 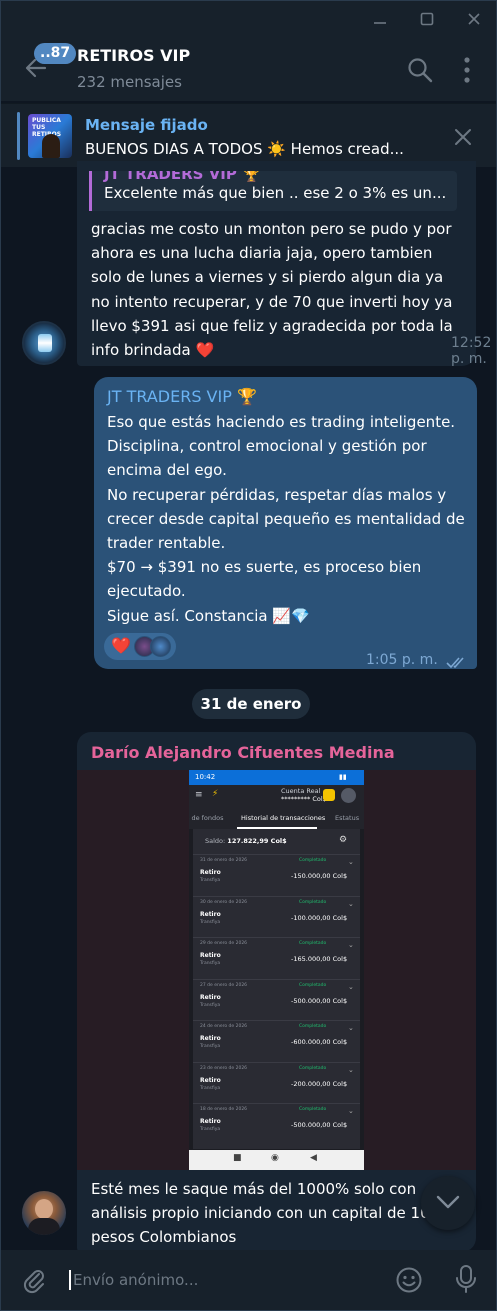 What do you see at coordinates (319, 1125) in the screenshot?
I see `transaction-amount: -500.000,00 Col$` at bounding box center [319, 1125].